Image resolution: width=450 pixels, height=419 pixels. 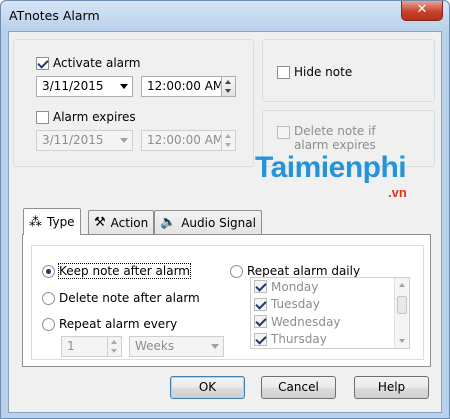 What do you see at coordinates (48, 298) in the screenshot?
I see `delete-note-radio` at bounding box center [48, 298].